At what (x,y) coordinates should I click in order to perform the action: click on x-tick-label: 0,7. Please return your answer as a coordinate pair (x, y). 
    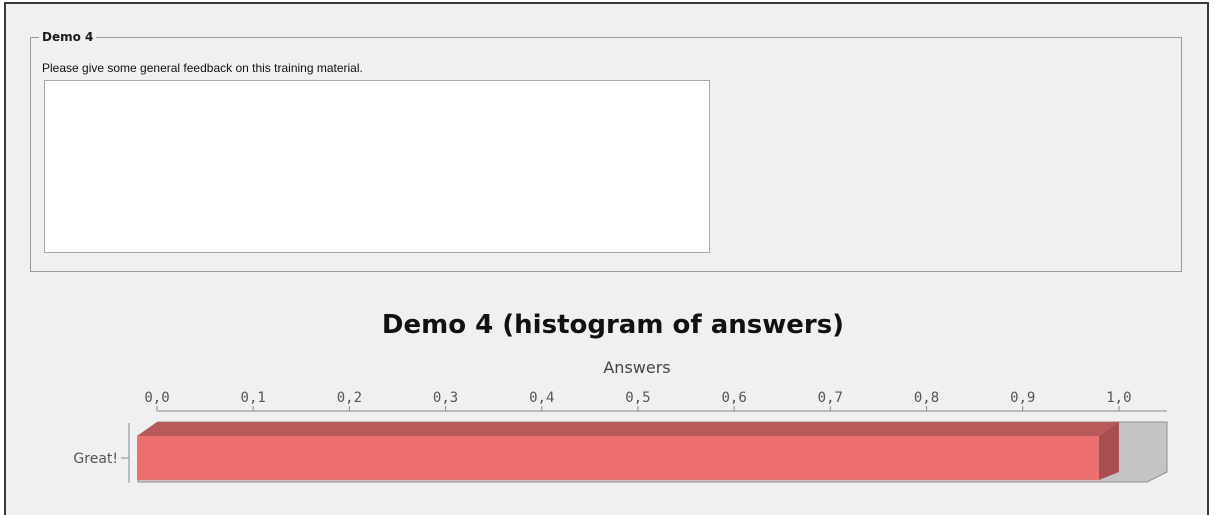
    Looking at the image, I should click on (830, 398).